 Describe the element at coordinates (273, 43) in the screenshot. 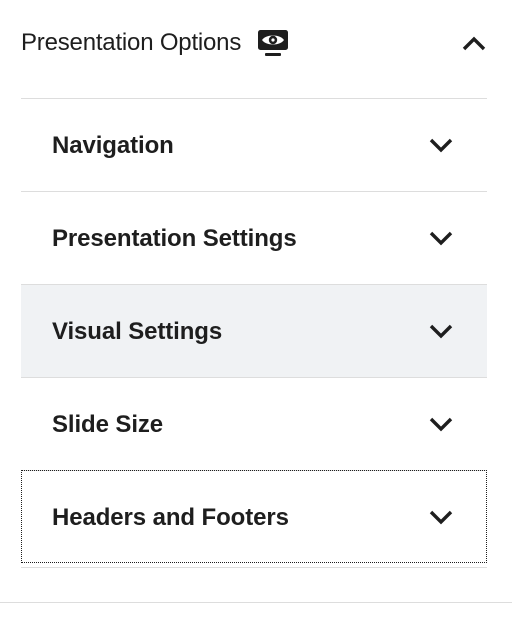

I see `eye-icon` at that location.